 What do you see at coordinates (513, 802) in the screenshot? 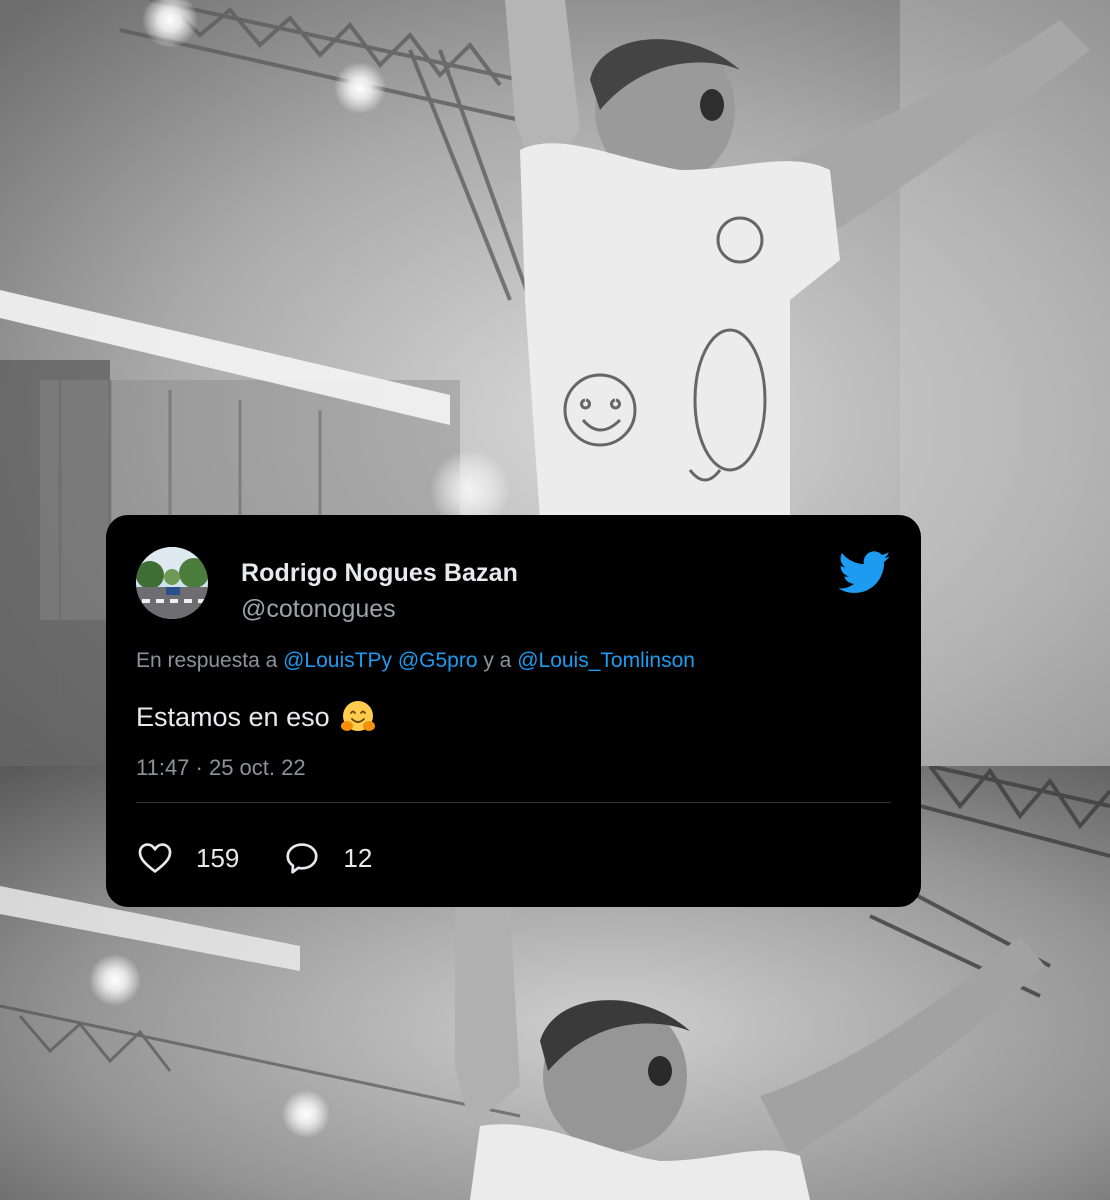
I see `divider` at bounding box center [513, 802].